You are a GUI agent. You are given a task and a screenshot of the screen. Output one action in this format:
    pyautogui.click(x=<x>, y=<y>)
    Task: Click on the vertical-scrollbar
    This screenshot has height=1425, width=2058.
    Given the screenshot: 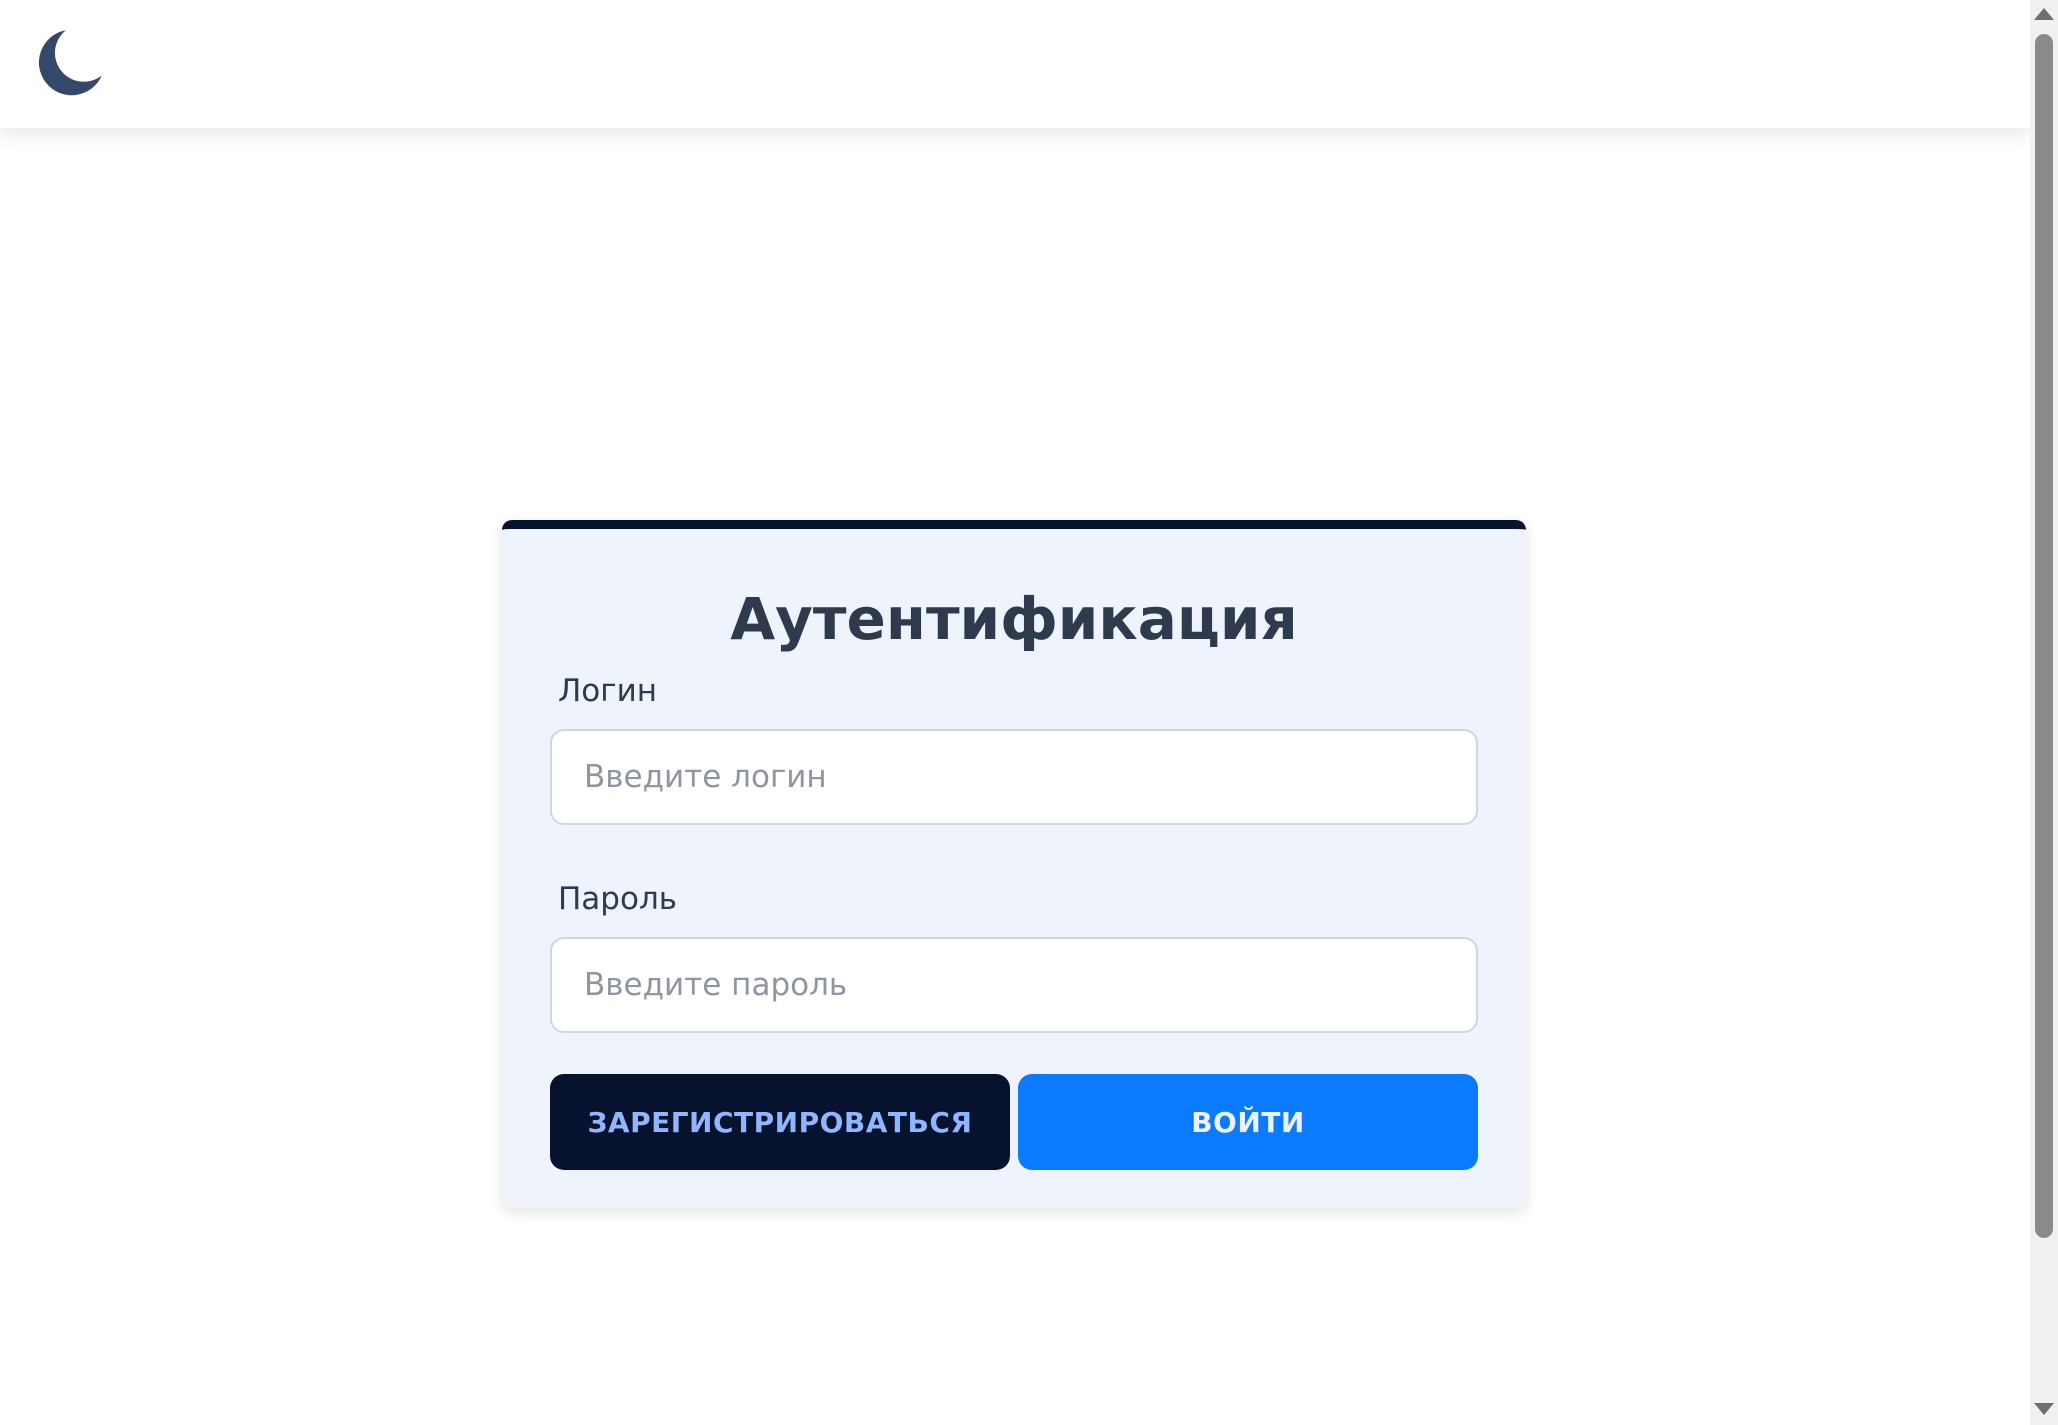 What is the action you would take?
    pyautogui.click(x=2044, y=712)
    